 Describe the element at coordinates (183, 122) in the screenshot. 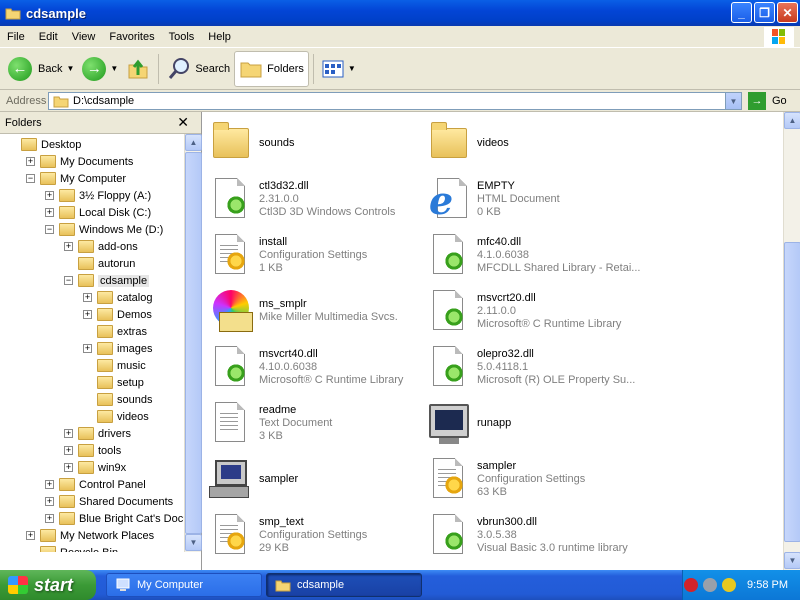

I see `close-icon: ✕` at that location.